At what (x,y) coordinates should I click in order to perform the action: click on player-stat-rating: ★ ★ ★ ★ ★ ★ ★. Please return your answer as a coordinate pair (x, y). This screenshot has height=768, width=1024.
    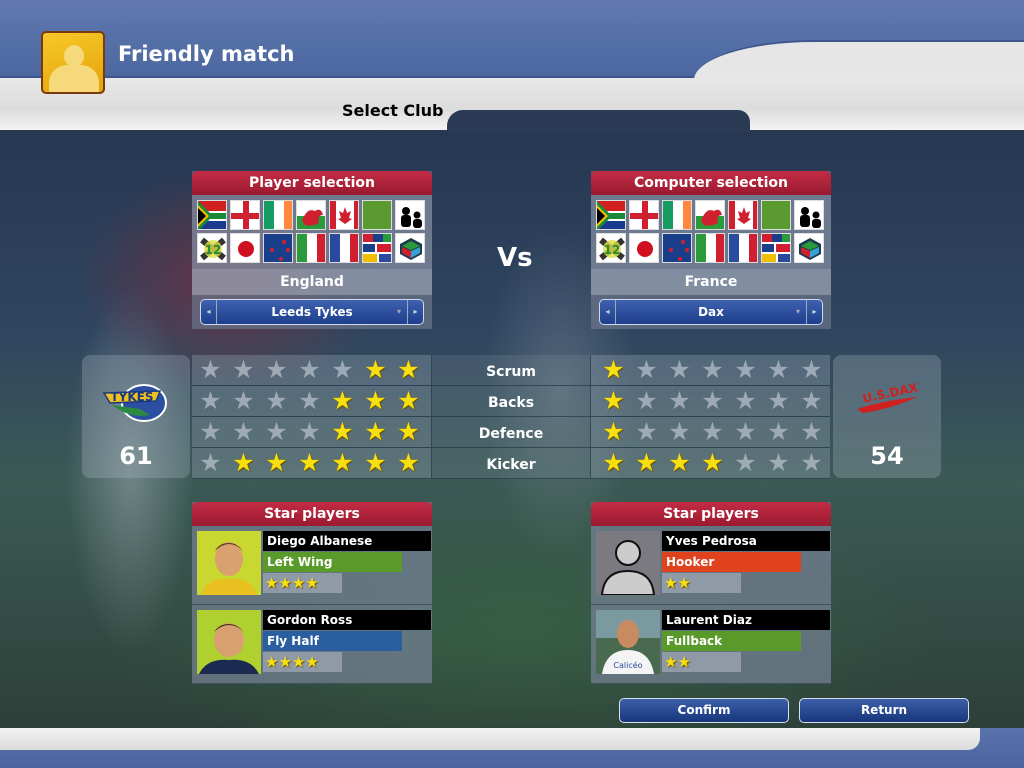
    Looking at the image, I should click on (312, 370).